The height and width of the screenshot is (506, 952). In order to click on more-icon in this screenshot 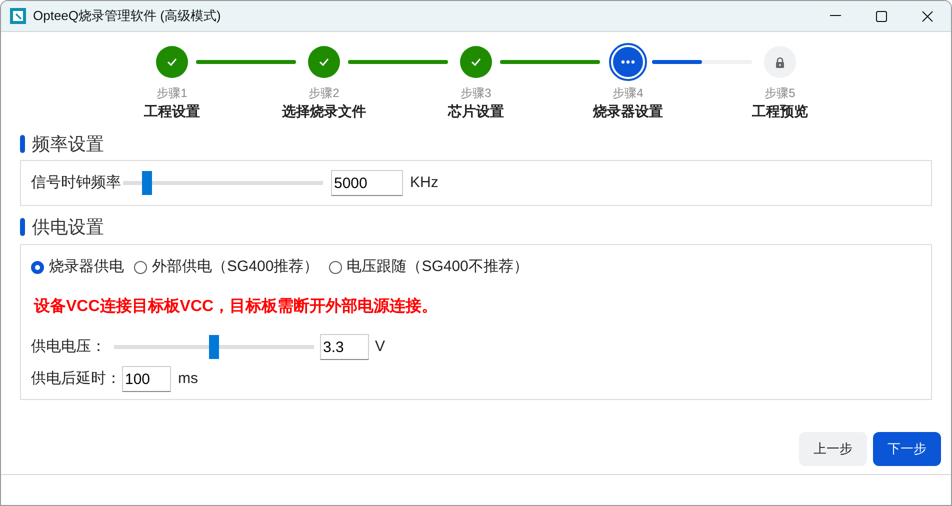, I will do `click(628, 62)`.